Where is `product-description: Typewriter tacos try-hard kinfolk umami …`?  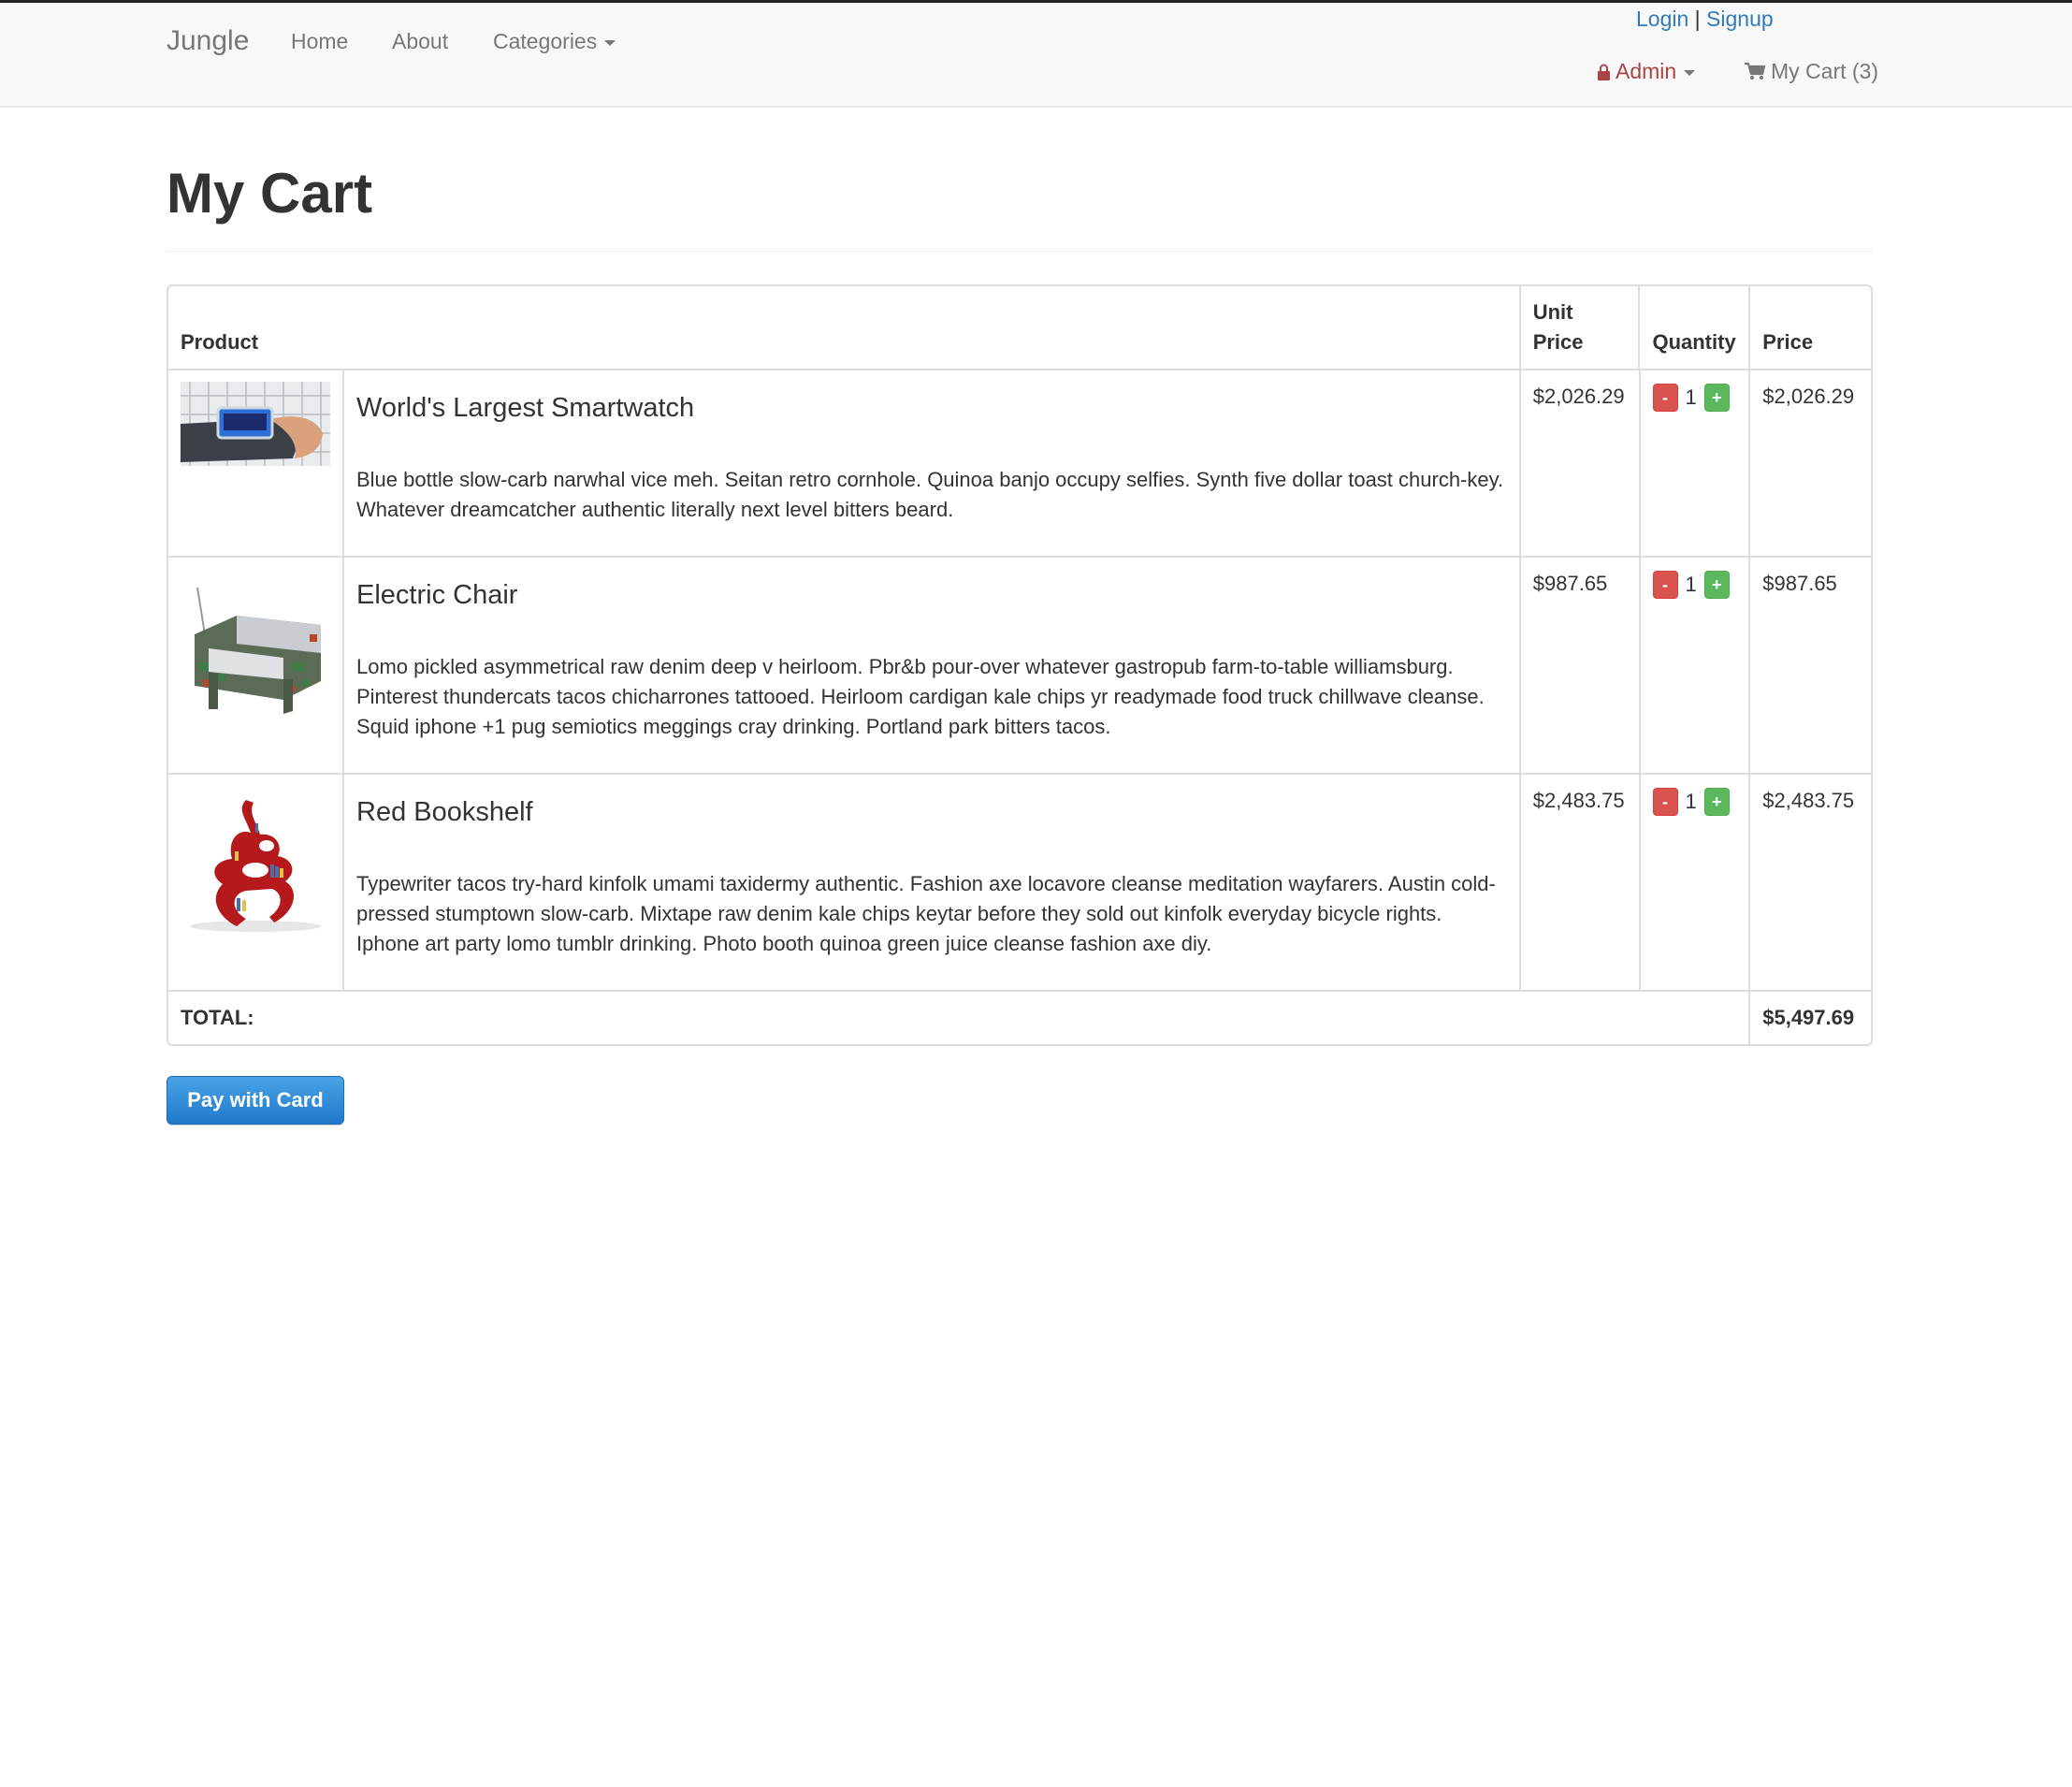
product-description: Typewriter tacos try-hard kinfolk umami … is located at coordinates (926, 913).